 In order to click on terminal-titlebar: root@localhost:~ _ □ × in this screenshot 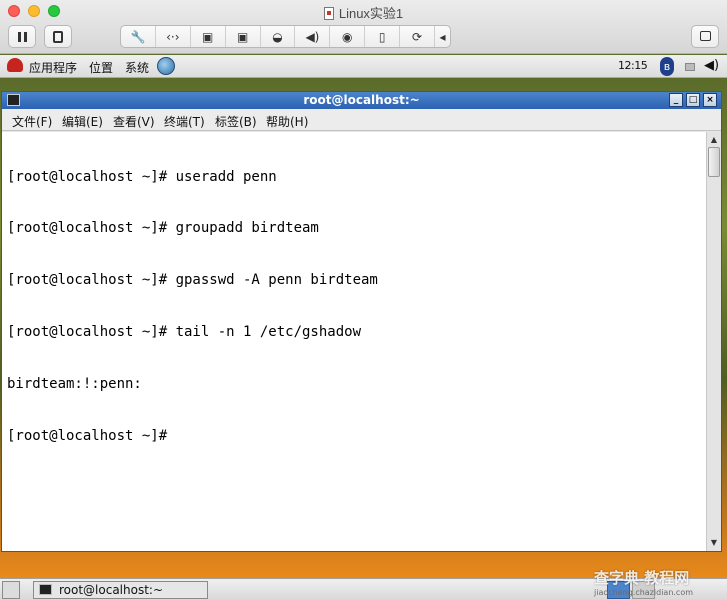, I will do `click(361, 100)`.